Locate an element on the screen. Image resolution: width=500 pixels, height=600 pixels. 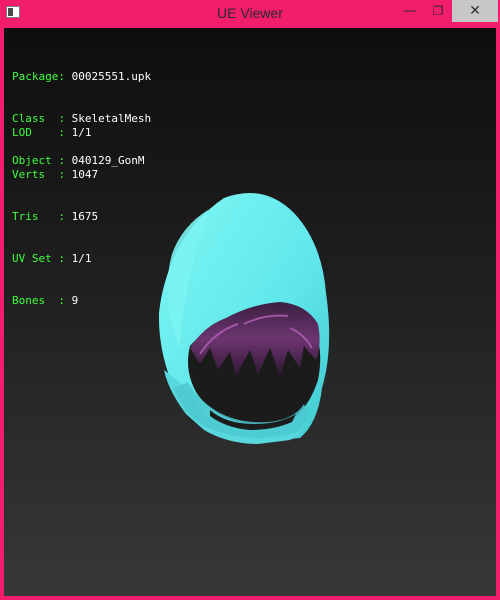
maximize-button: ❐ is located at coordinates (438, 11).